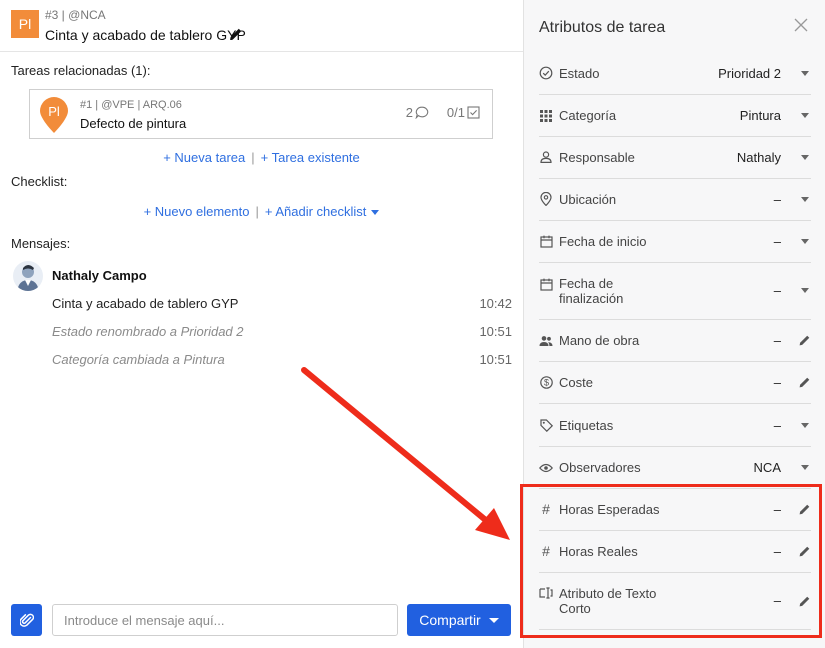  What do you see at coordinates (54, 111) in the screenshot?
I see `related-task-badge: Pl` at bounding box center [54, 111].